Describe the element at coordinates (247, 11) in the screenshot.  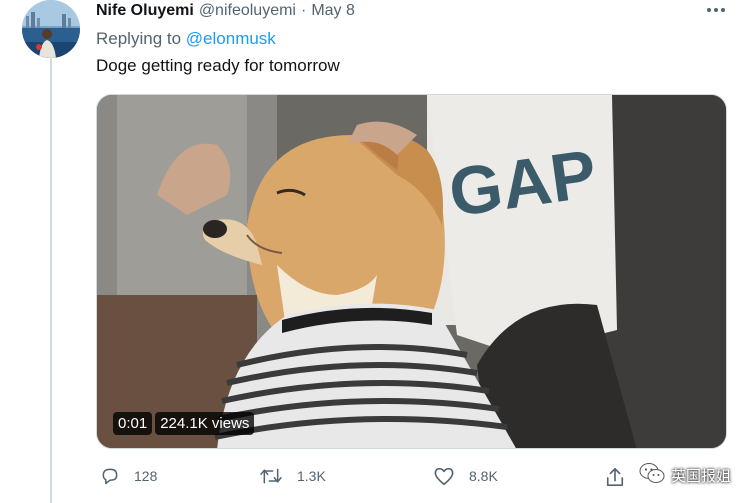
I see `user-handle: @nifeoluyemi` at that location.